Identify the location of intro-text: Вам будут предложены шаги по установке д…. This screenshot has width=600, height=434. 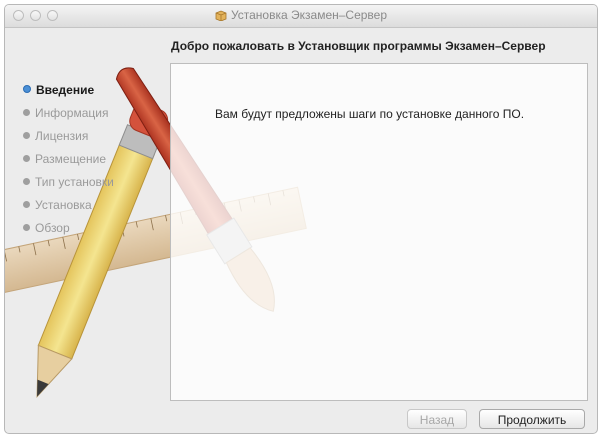
(370, 114).